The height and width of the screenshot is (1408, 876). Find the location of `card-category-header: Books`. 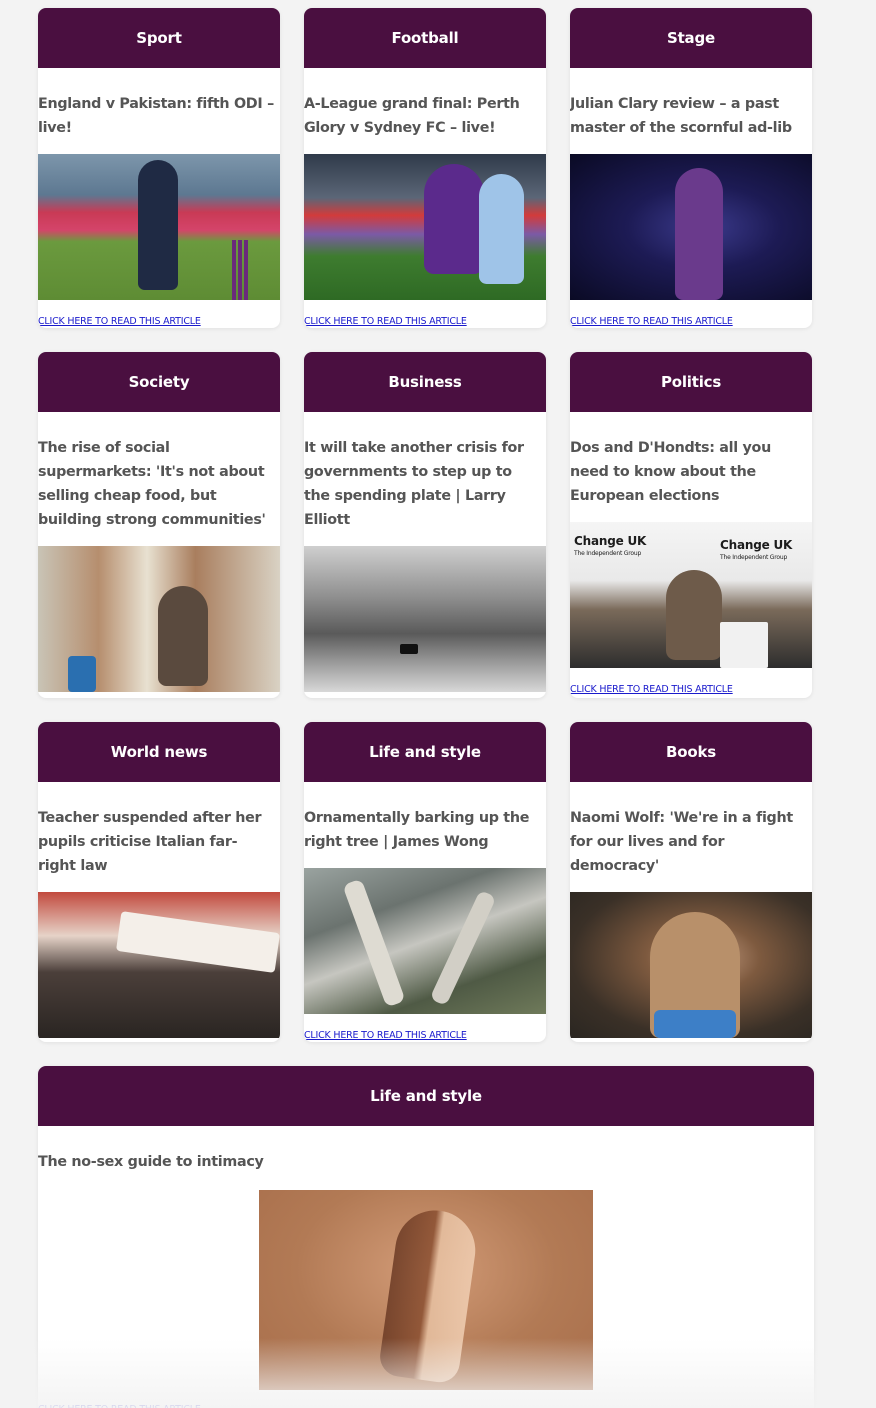

card-category-header: Books is located at coordinates (691, 752).